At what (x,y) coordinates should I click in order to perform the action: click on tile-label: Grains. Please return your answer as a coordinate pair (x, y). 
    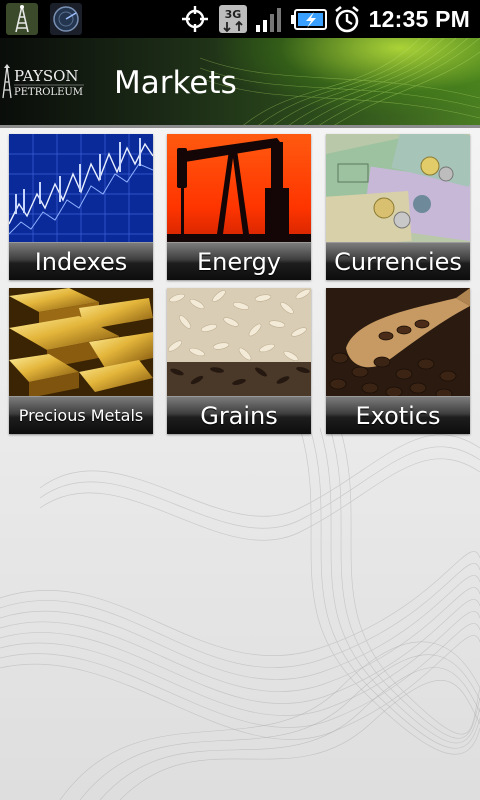
    Looking at the image, I should click on (239, 415).